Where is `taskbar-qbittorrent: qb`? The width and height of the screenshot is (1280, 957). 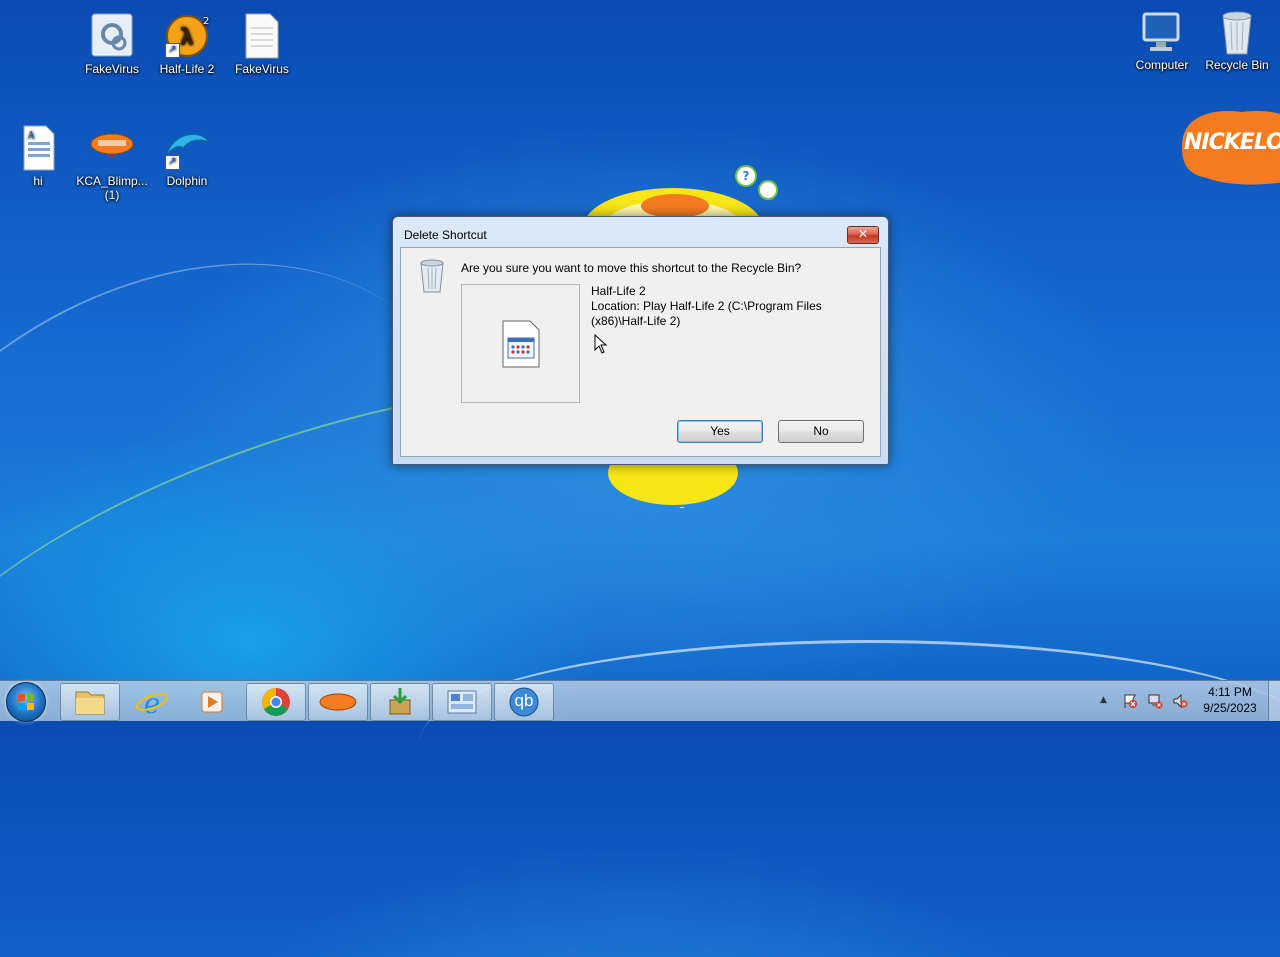 taskbar-qbittorrent: qb is located at coordinates (524, 702).